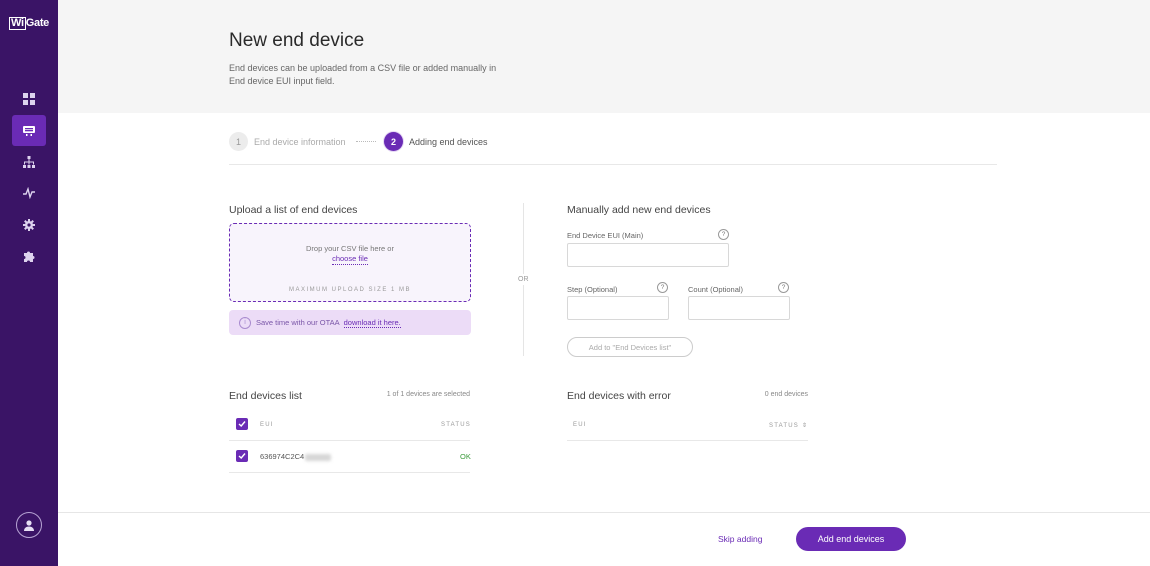 The image size is (1150, 566). I want to click on nav-integrations, so click(29, 255).